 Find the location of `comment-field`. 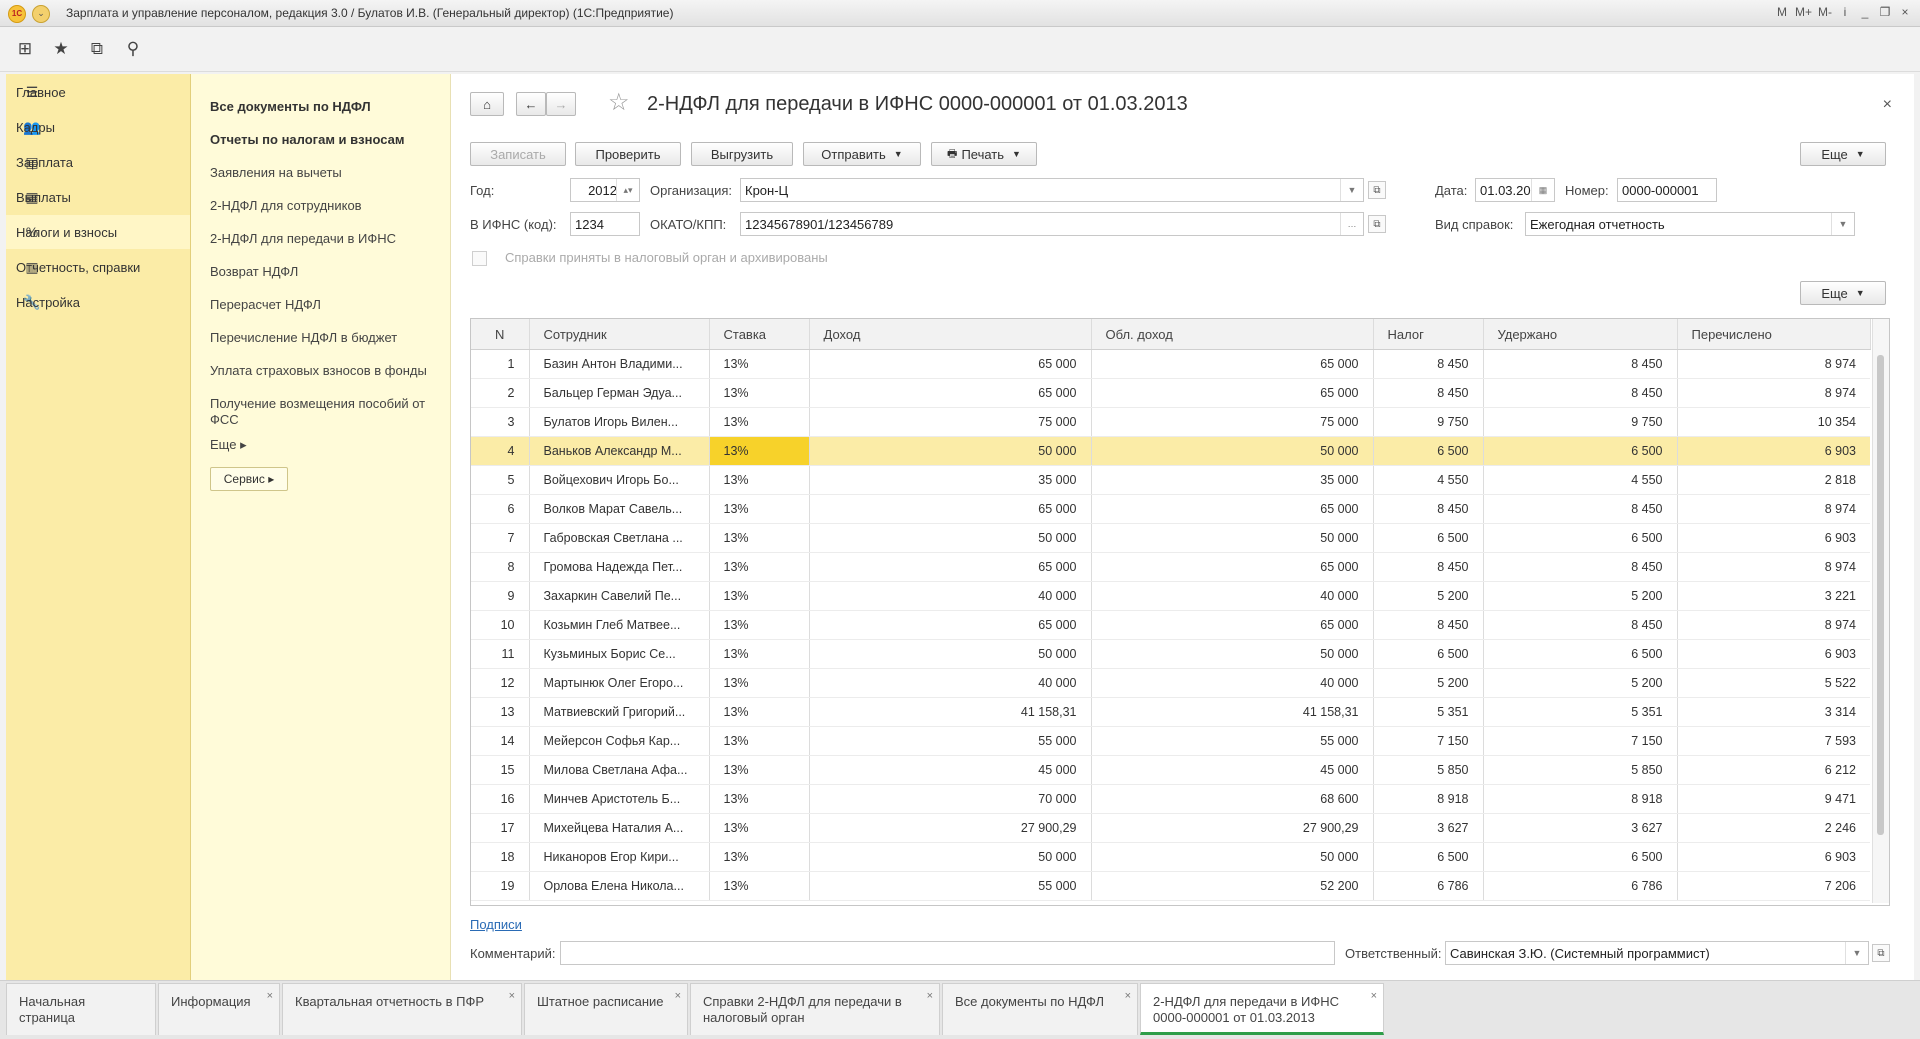

comment-field is located at coordinates (947, 953).